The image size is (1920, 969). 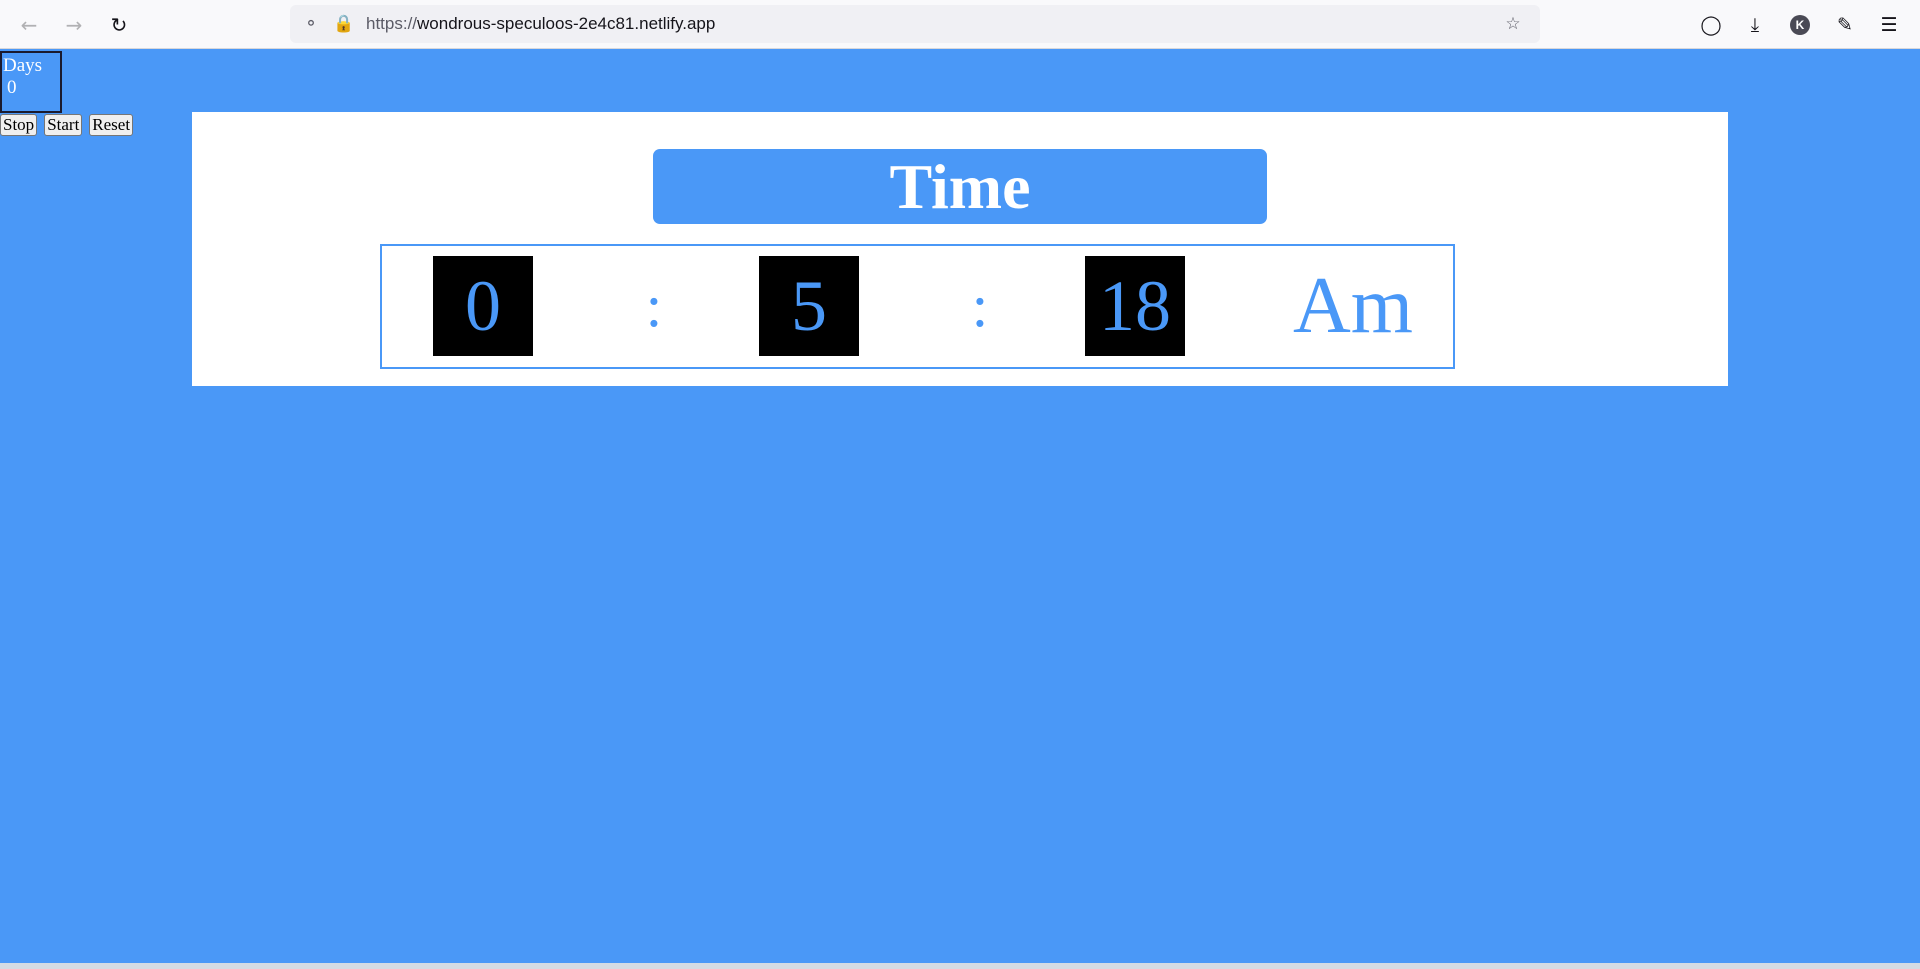 What do you see at coordinates (74, 25) in the screenshot?
I see `forward-arrow-icon: →` at bounding box center [74, 25].